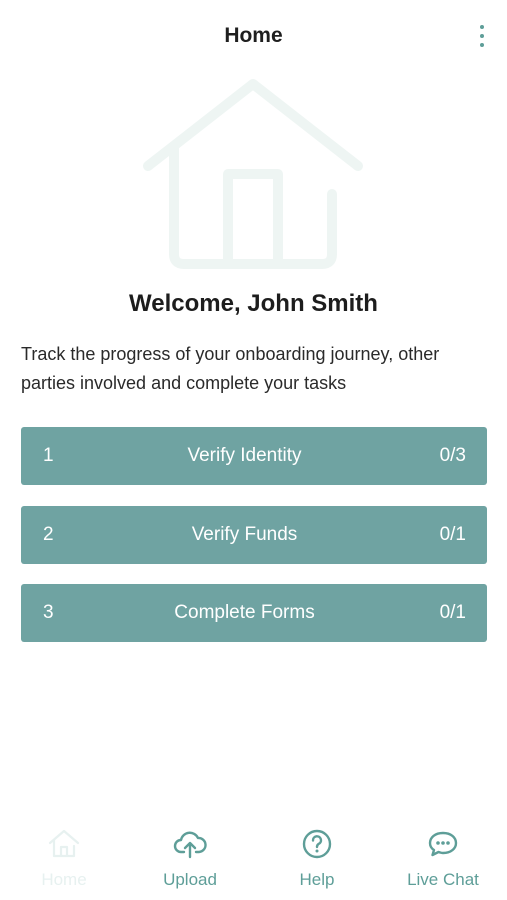 The height and width of the screenshot is (900, 507). What do you see at coordinates (190, 863) in the screenshot?
I see `nav-upload: Upload` at bounding box center [190, 863].